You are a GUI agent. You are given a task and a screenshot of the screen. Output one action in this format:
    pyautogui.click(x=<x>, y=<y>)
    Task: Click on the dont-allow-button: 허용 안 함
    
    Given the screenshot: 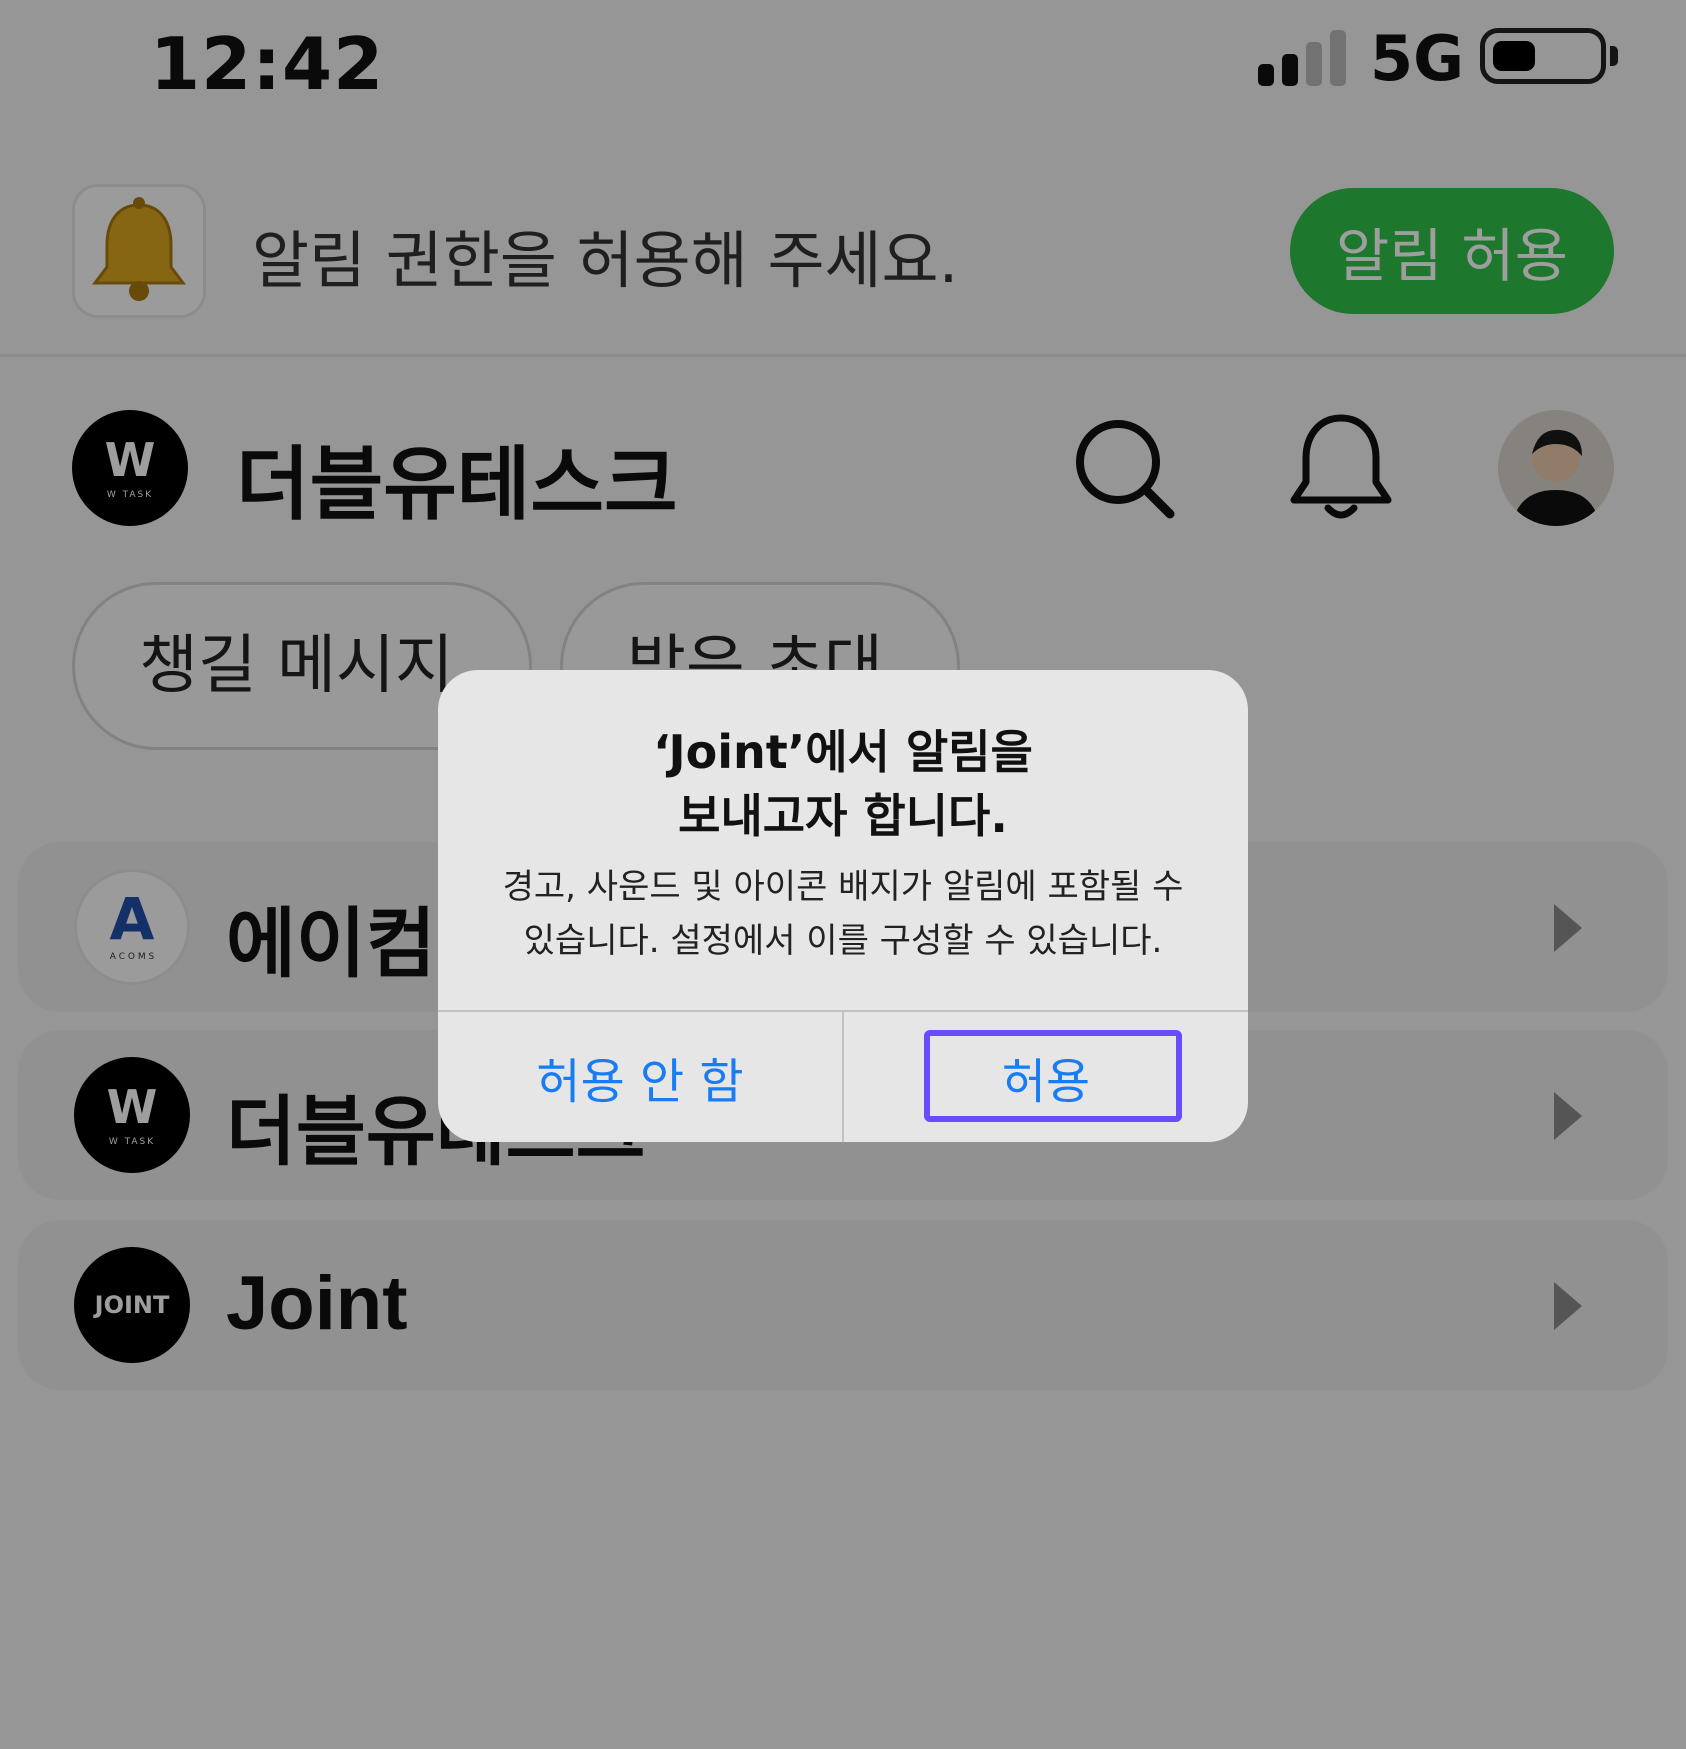 What is the action you would take?
    pyautogui.click(x=640, y=1077)
    